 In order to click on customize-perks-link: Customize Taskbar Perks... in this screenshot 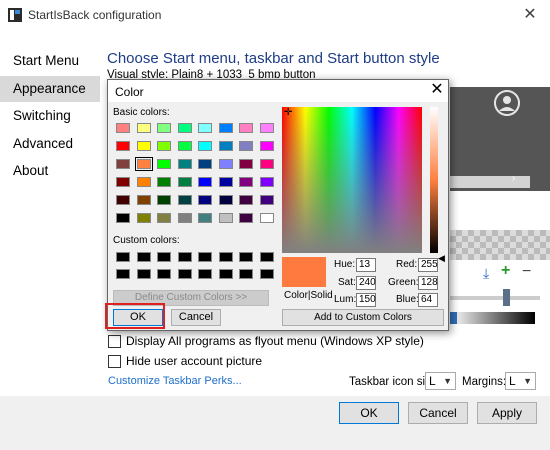, I will do `click(175, 381)`.